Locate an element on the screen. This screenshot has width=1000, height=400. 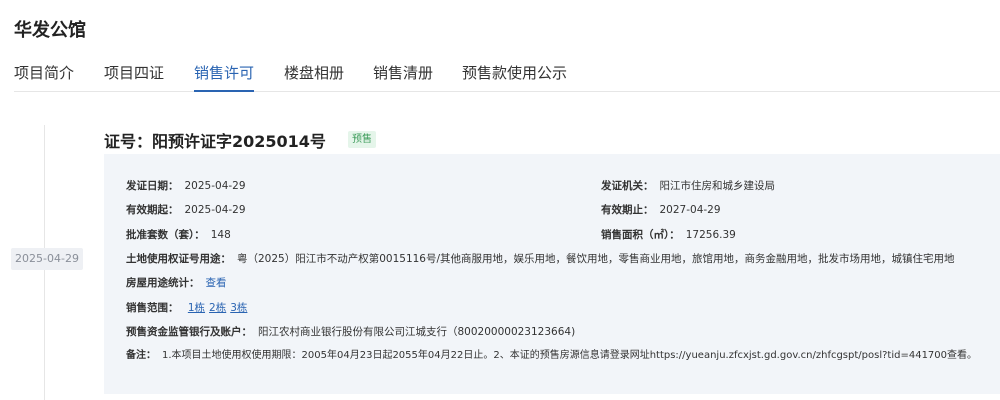
valid-to-value: 2027-04-29 is located at coordinates (690, 210).